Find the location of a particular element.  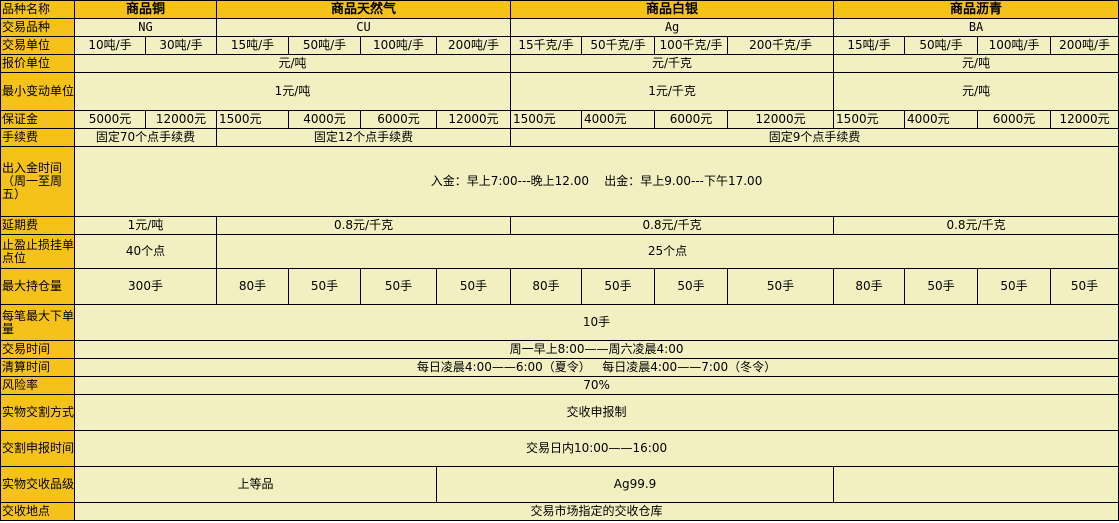

row-quote-unit: 报价单位 元/吨 元/千克 元/吨 is located at coordinates (559, 63).